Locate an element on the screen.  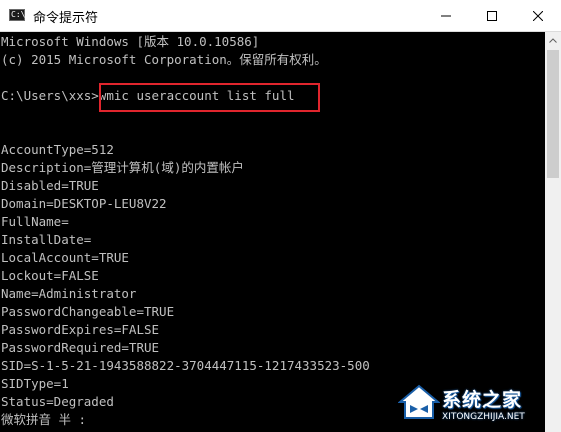
vertical-scrollbar is located at coordinates (553, 232).